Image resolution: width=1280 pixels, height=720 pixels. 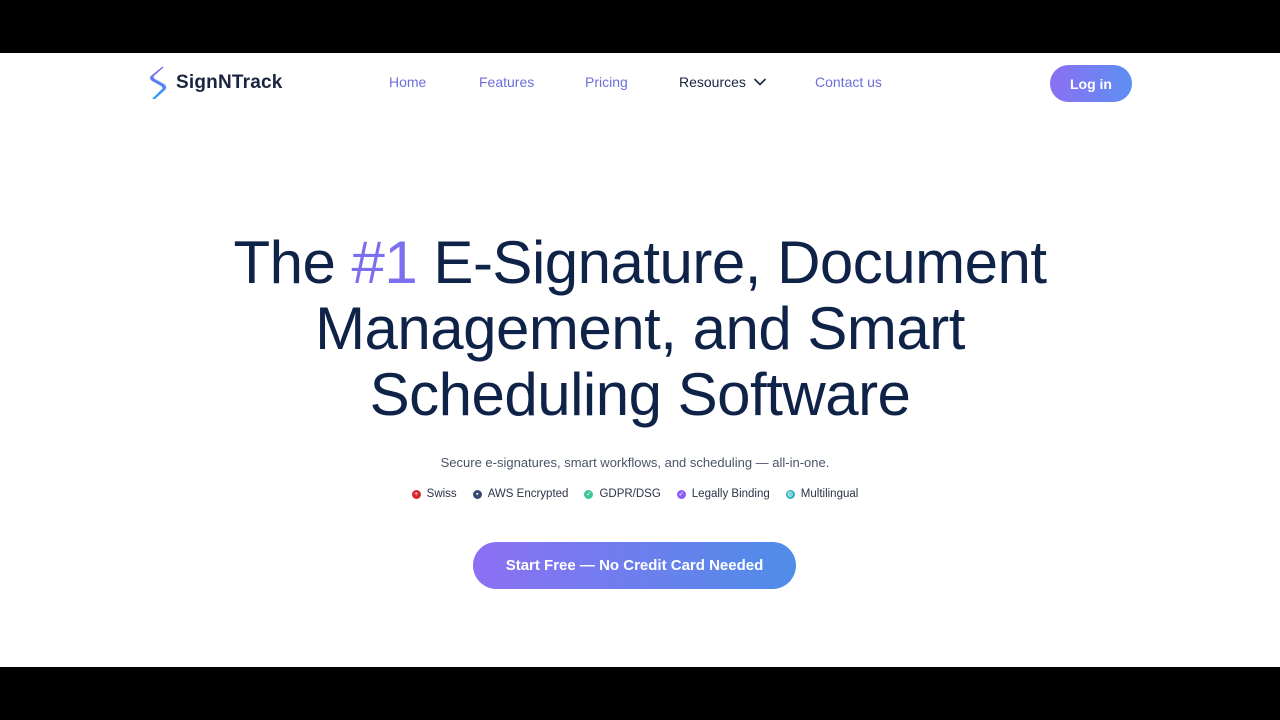 I want to click on nav-item-resources-label: Resources, so click(x=712, y=82).